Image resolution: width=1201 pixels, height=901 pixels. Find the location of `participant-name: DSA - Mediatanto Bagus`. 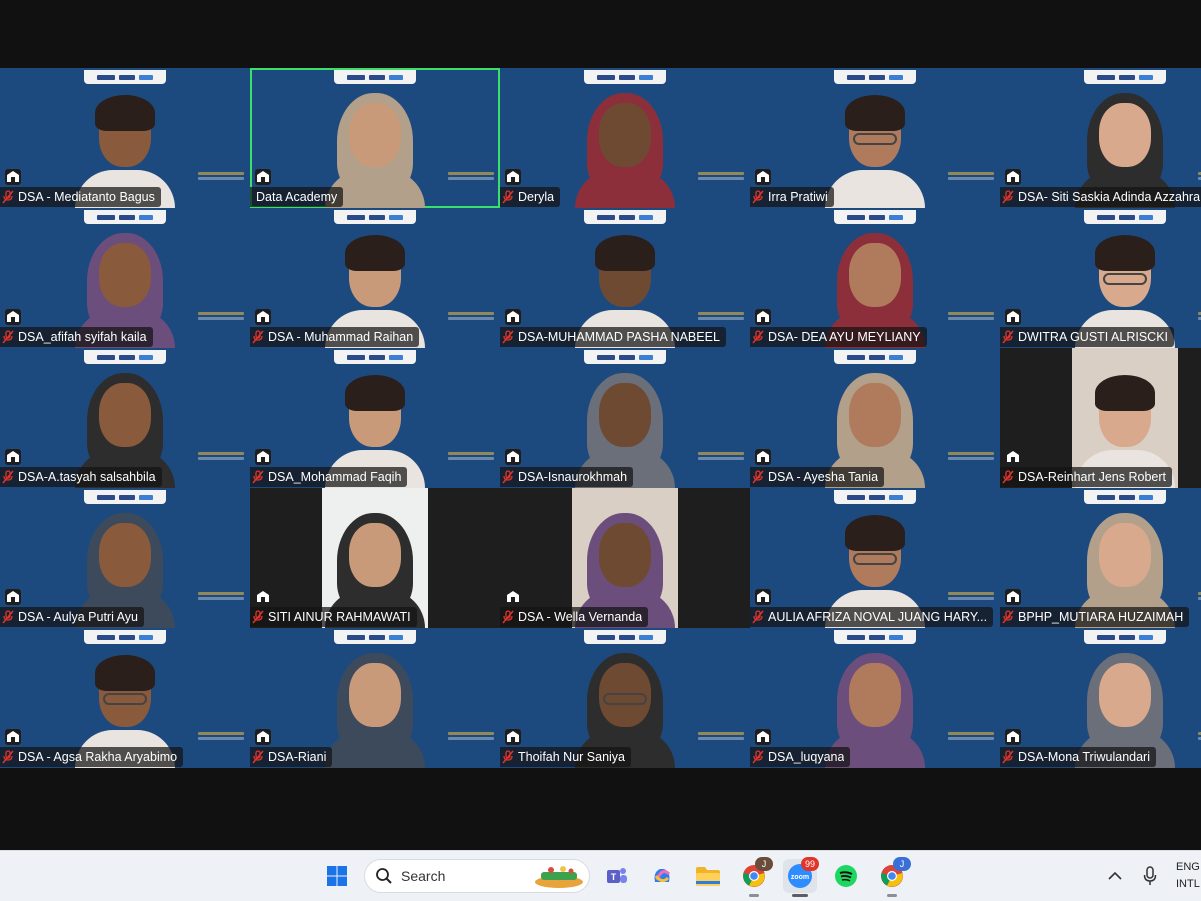

participant-name: DSA - Mediatanto Bagus is located at coordinates (86, 197).